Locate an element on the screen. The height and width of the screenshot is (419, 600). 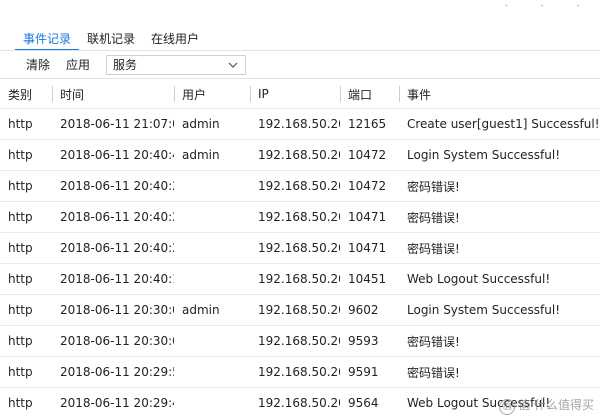
toolbar-divider is located at coordinates (300, 78).